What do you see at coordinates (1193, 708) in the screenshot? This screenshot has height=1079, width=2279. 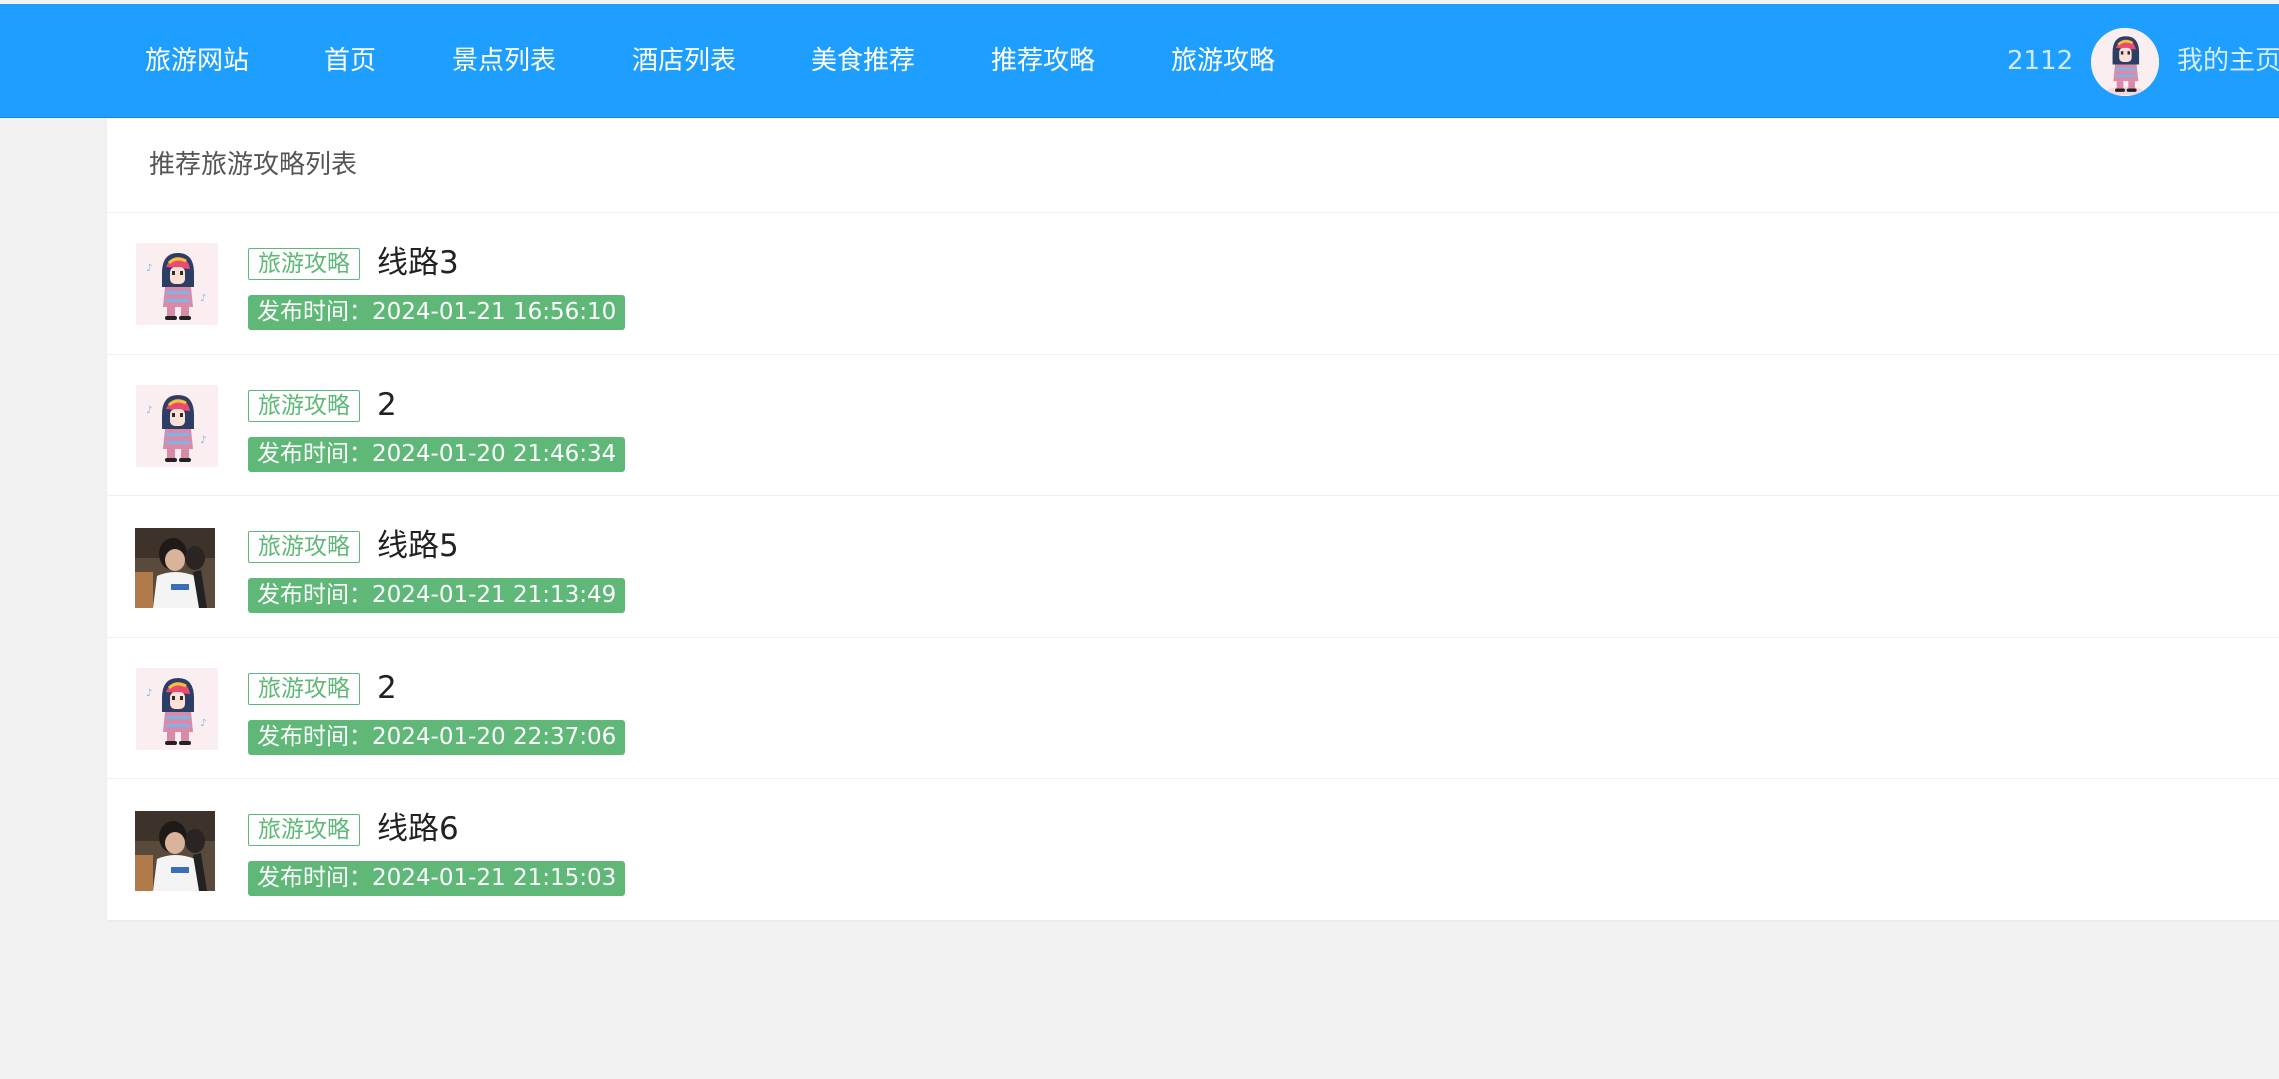 I see `list-item: ♪ ♪ 旅游攻略 2 发布时间：2024-01-20 22:37:06` at bounding box center [1193, 708].